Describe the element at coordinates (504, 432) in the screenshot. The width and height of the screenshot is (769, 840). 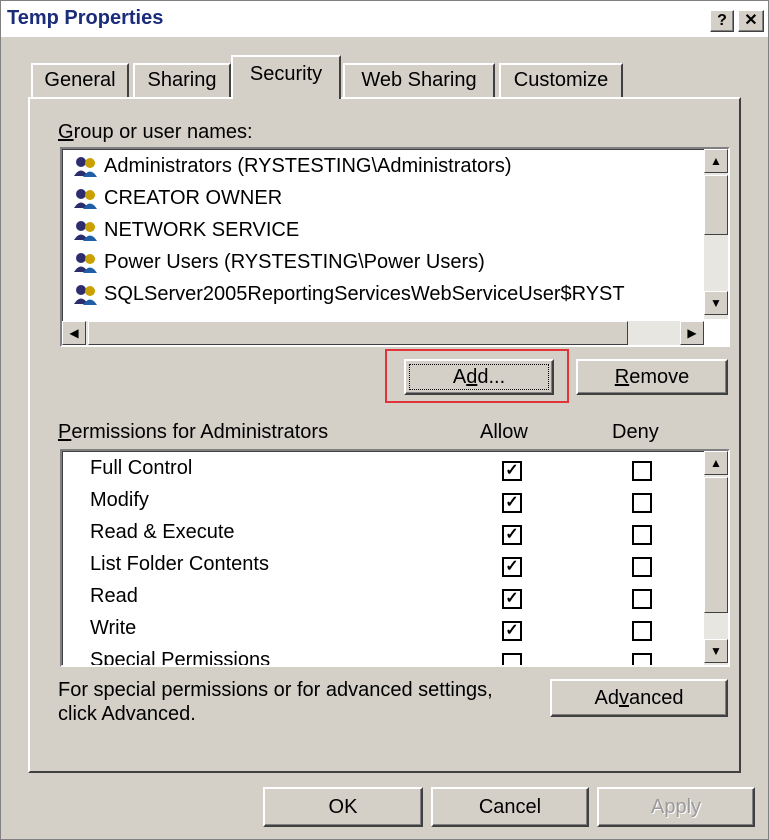
I see `allow-column-header: Allow` at that location.